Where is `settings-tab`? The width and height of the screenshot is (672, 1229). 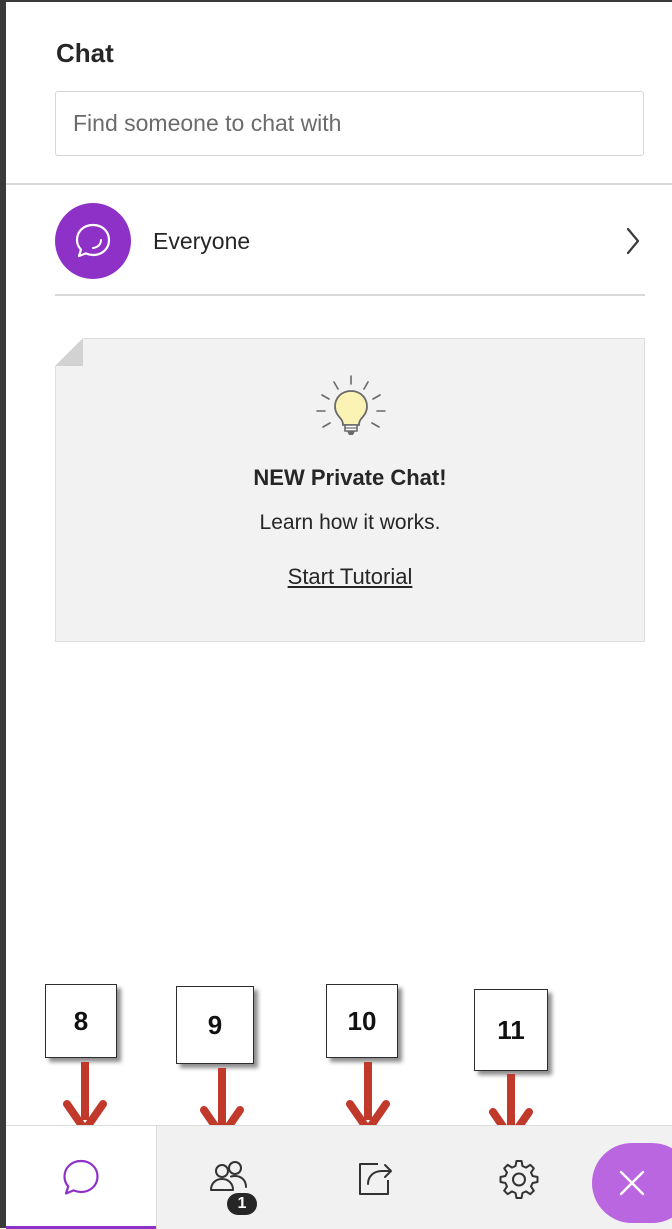 settings-tab is located at coordinates (518, 1177).